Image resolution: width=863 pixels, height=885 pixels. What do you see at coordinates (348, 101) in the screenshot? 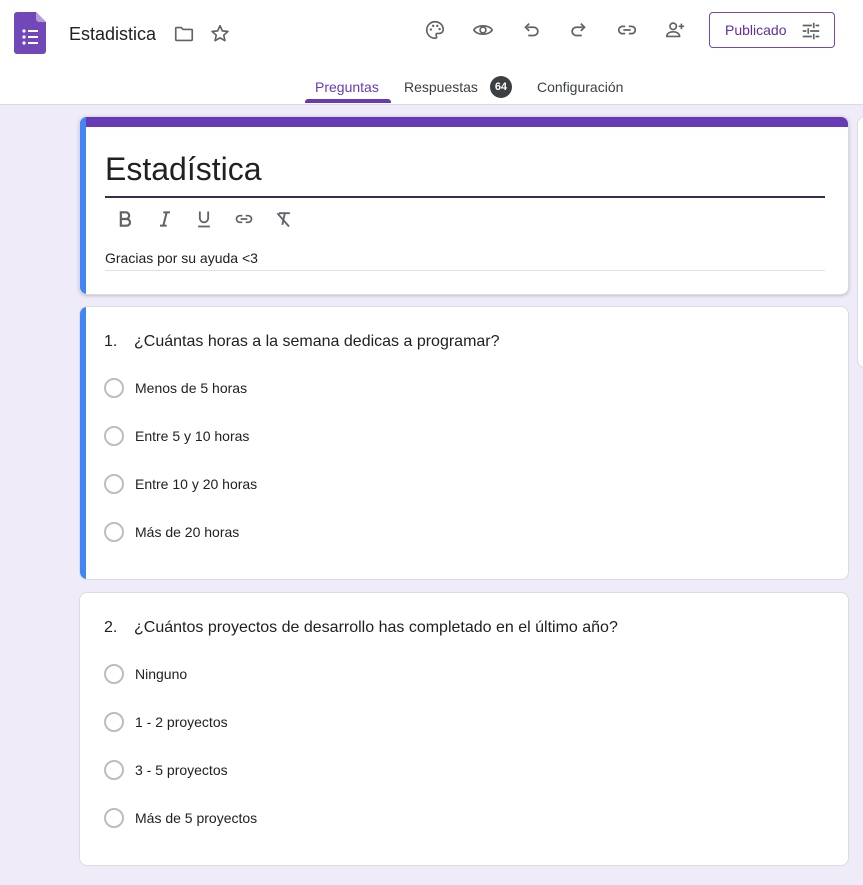
I see `active-tab-indicator` at bounding box center [348, 101].